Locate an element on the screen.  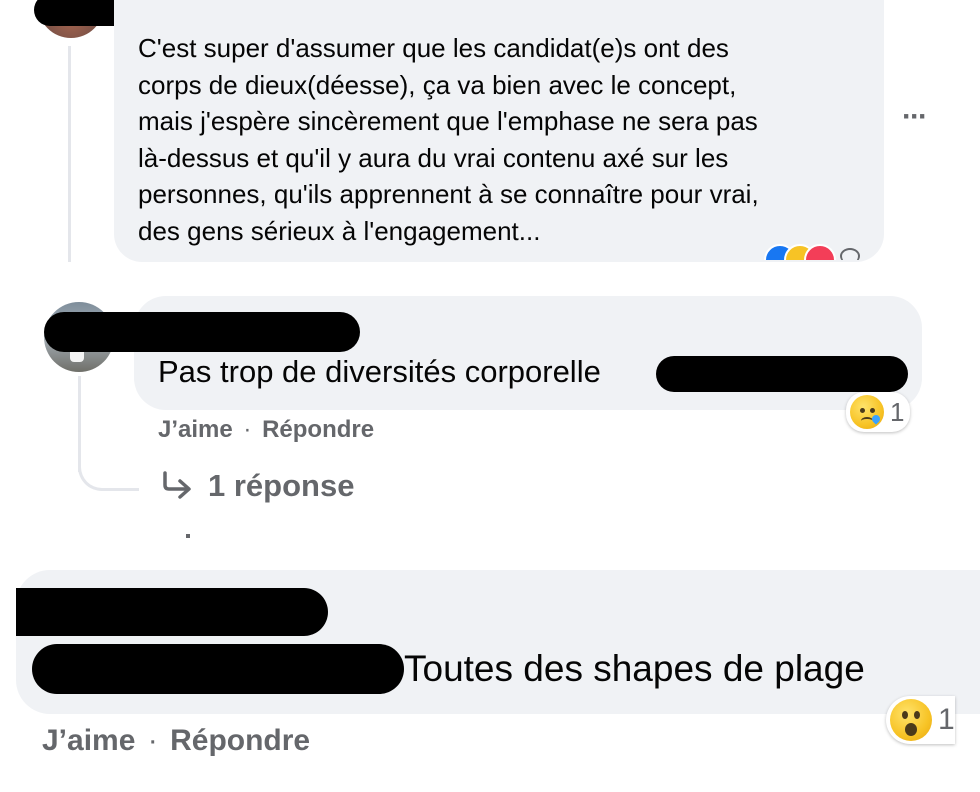
comment-3-actions: J’aime · Répondre is located at coordinates (176, 741).